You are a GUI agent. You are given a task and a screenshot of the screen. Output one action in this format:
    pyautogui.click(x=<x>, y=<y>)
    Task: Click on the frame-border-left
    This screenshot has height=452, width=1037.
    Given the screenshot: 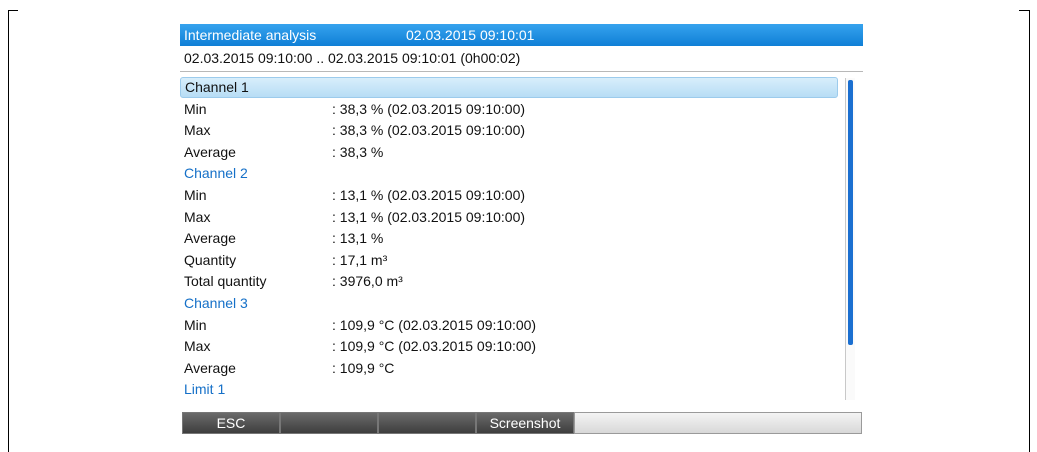 What is the action you would take?
    pyautogui.click(x=8, y=231)
    